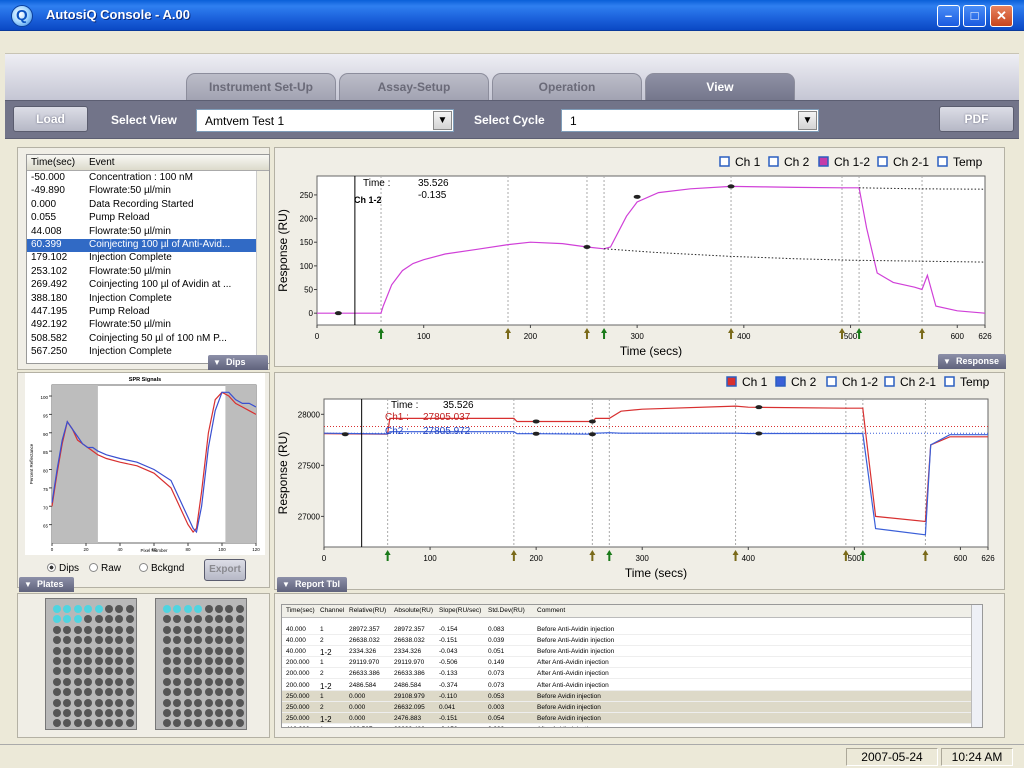 This screenshot has height=768, width=1024. Describe the element at coordinates (413, 610) in the screenshot. I see `report-column-header: Absolute(RU)` at that location.